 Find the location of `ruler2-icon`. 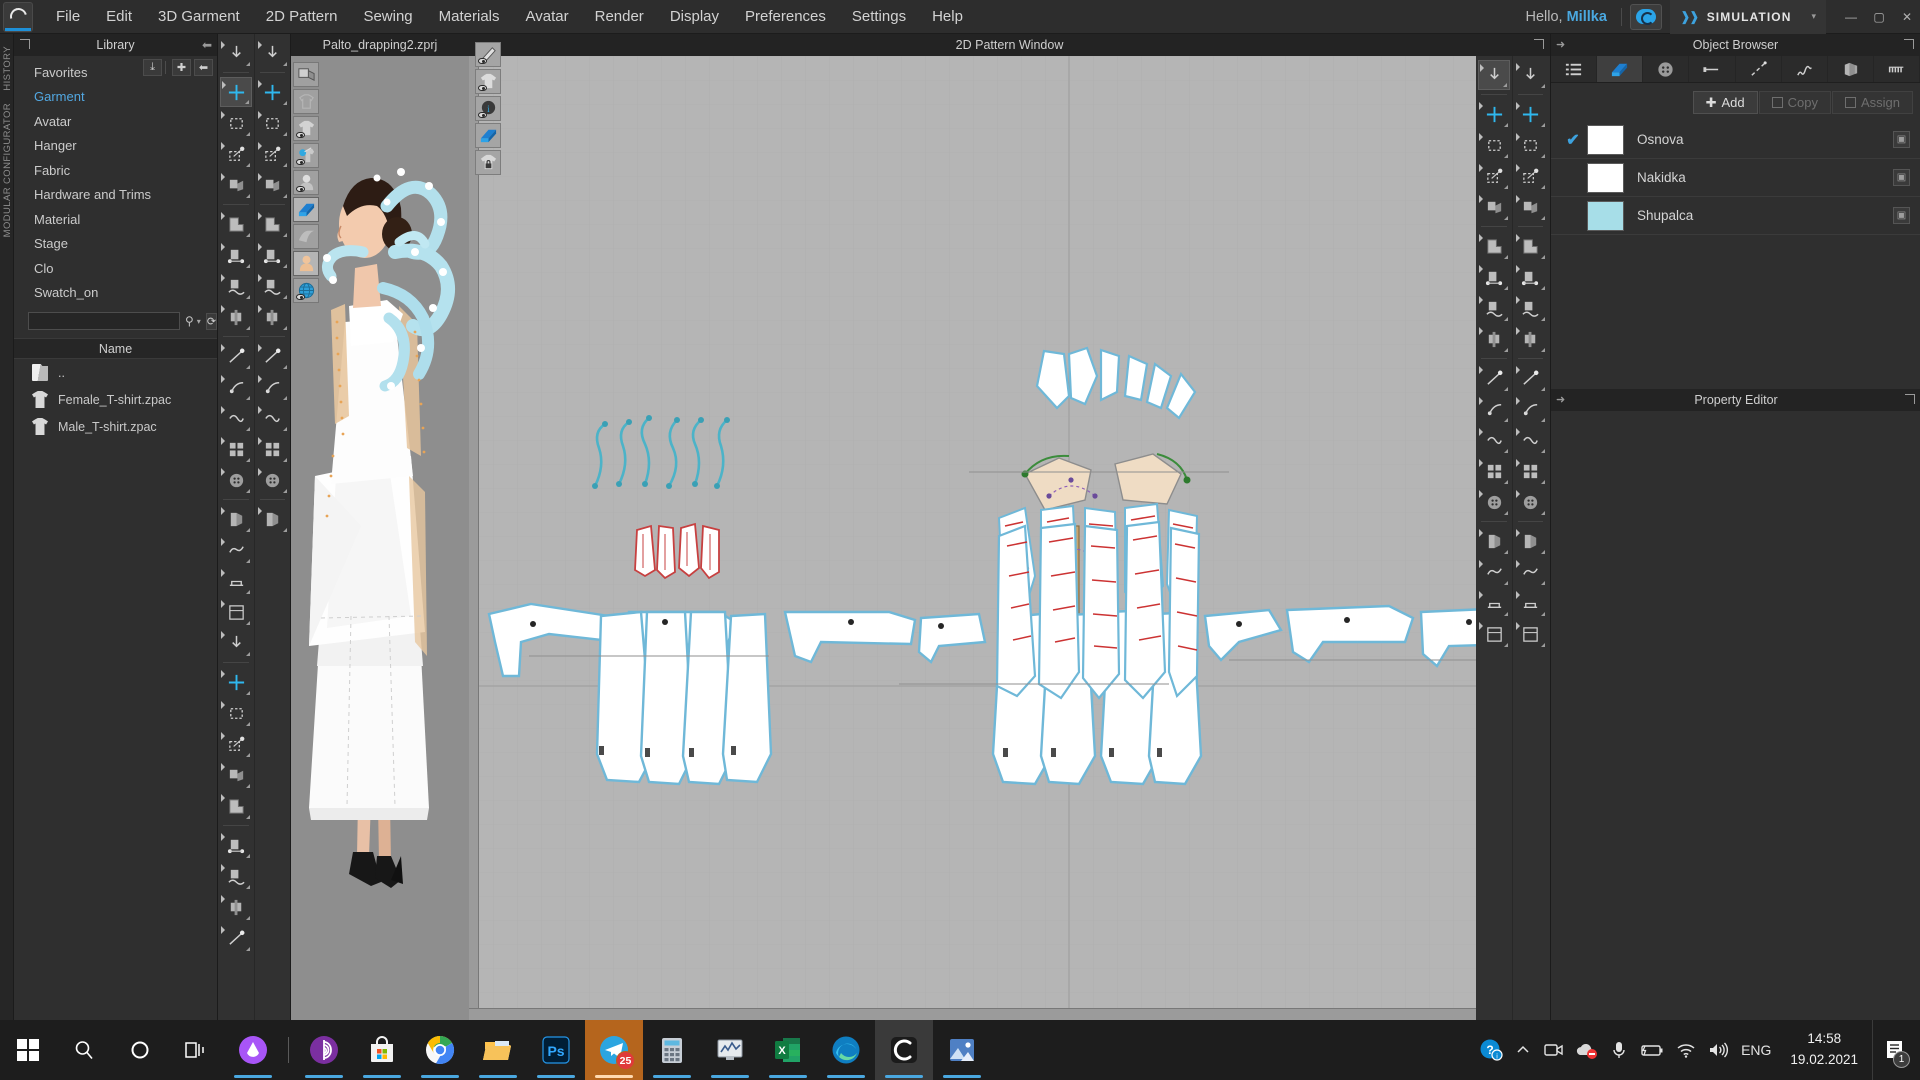

ruler2-icon is located at coordinates (1531, 572).